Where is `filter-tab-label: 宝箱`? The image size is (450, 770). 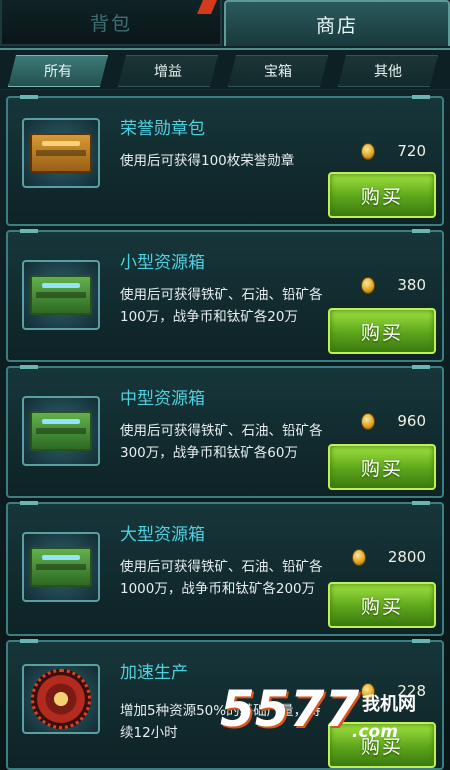
filter-tab-label: 宝箱 is located at coordinates (278, 72).